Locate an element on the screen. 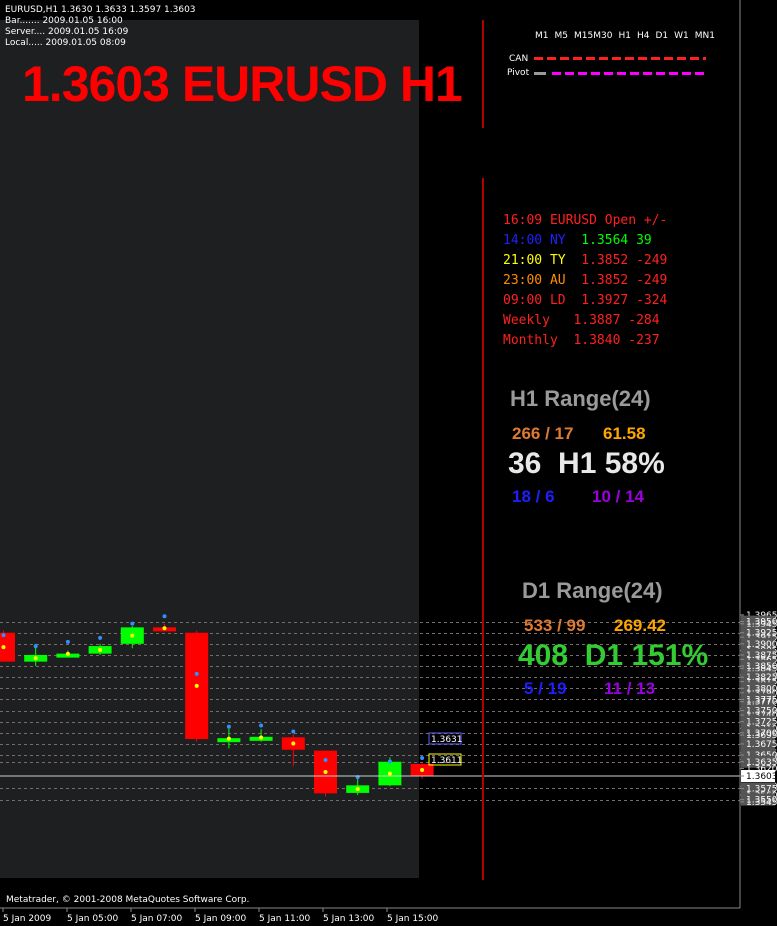  legend-pivot-swatch is located at coordinates (540, 73).